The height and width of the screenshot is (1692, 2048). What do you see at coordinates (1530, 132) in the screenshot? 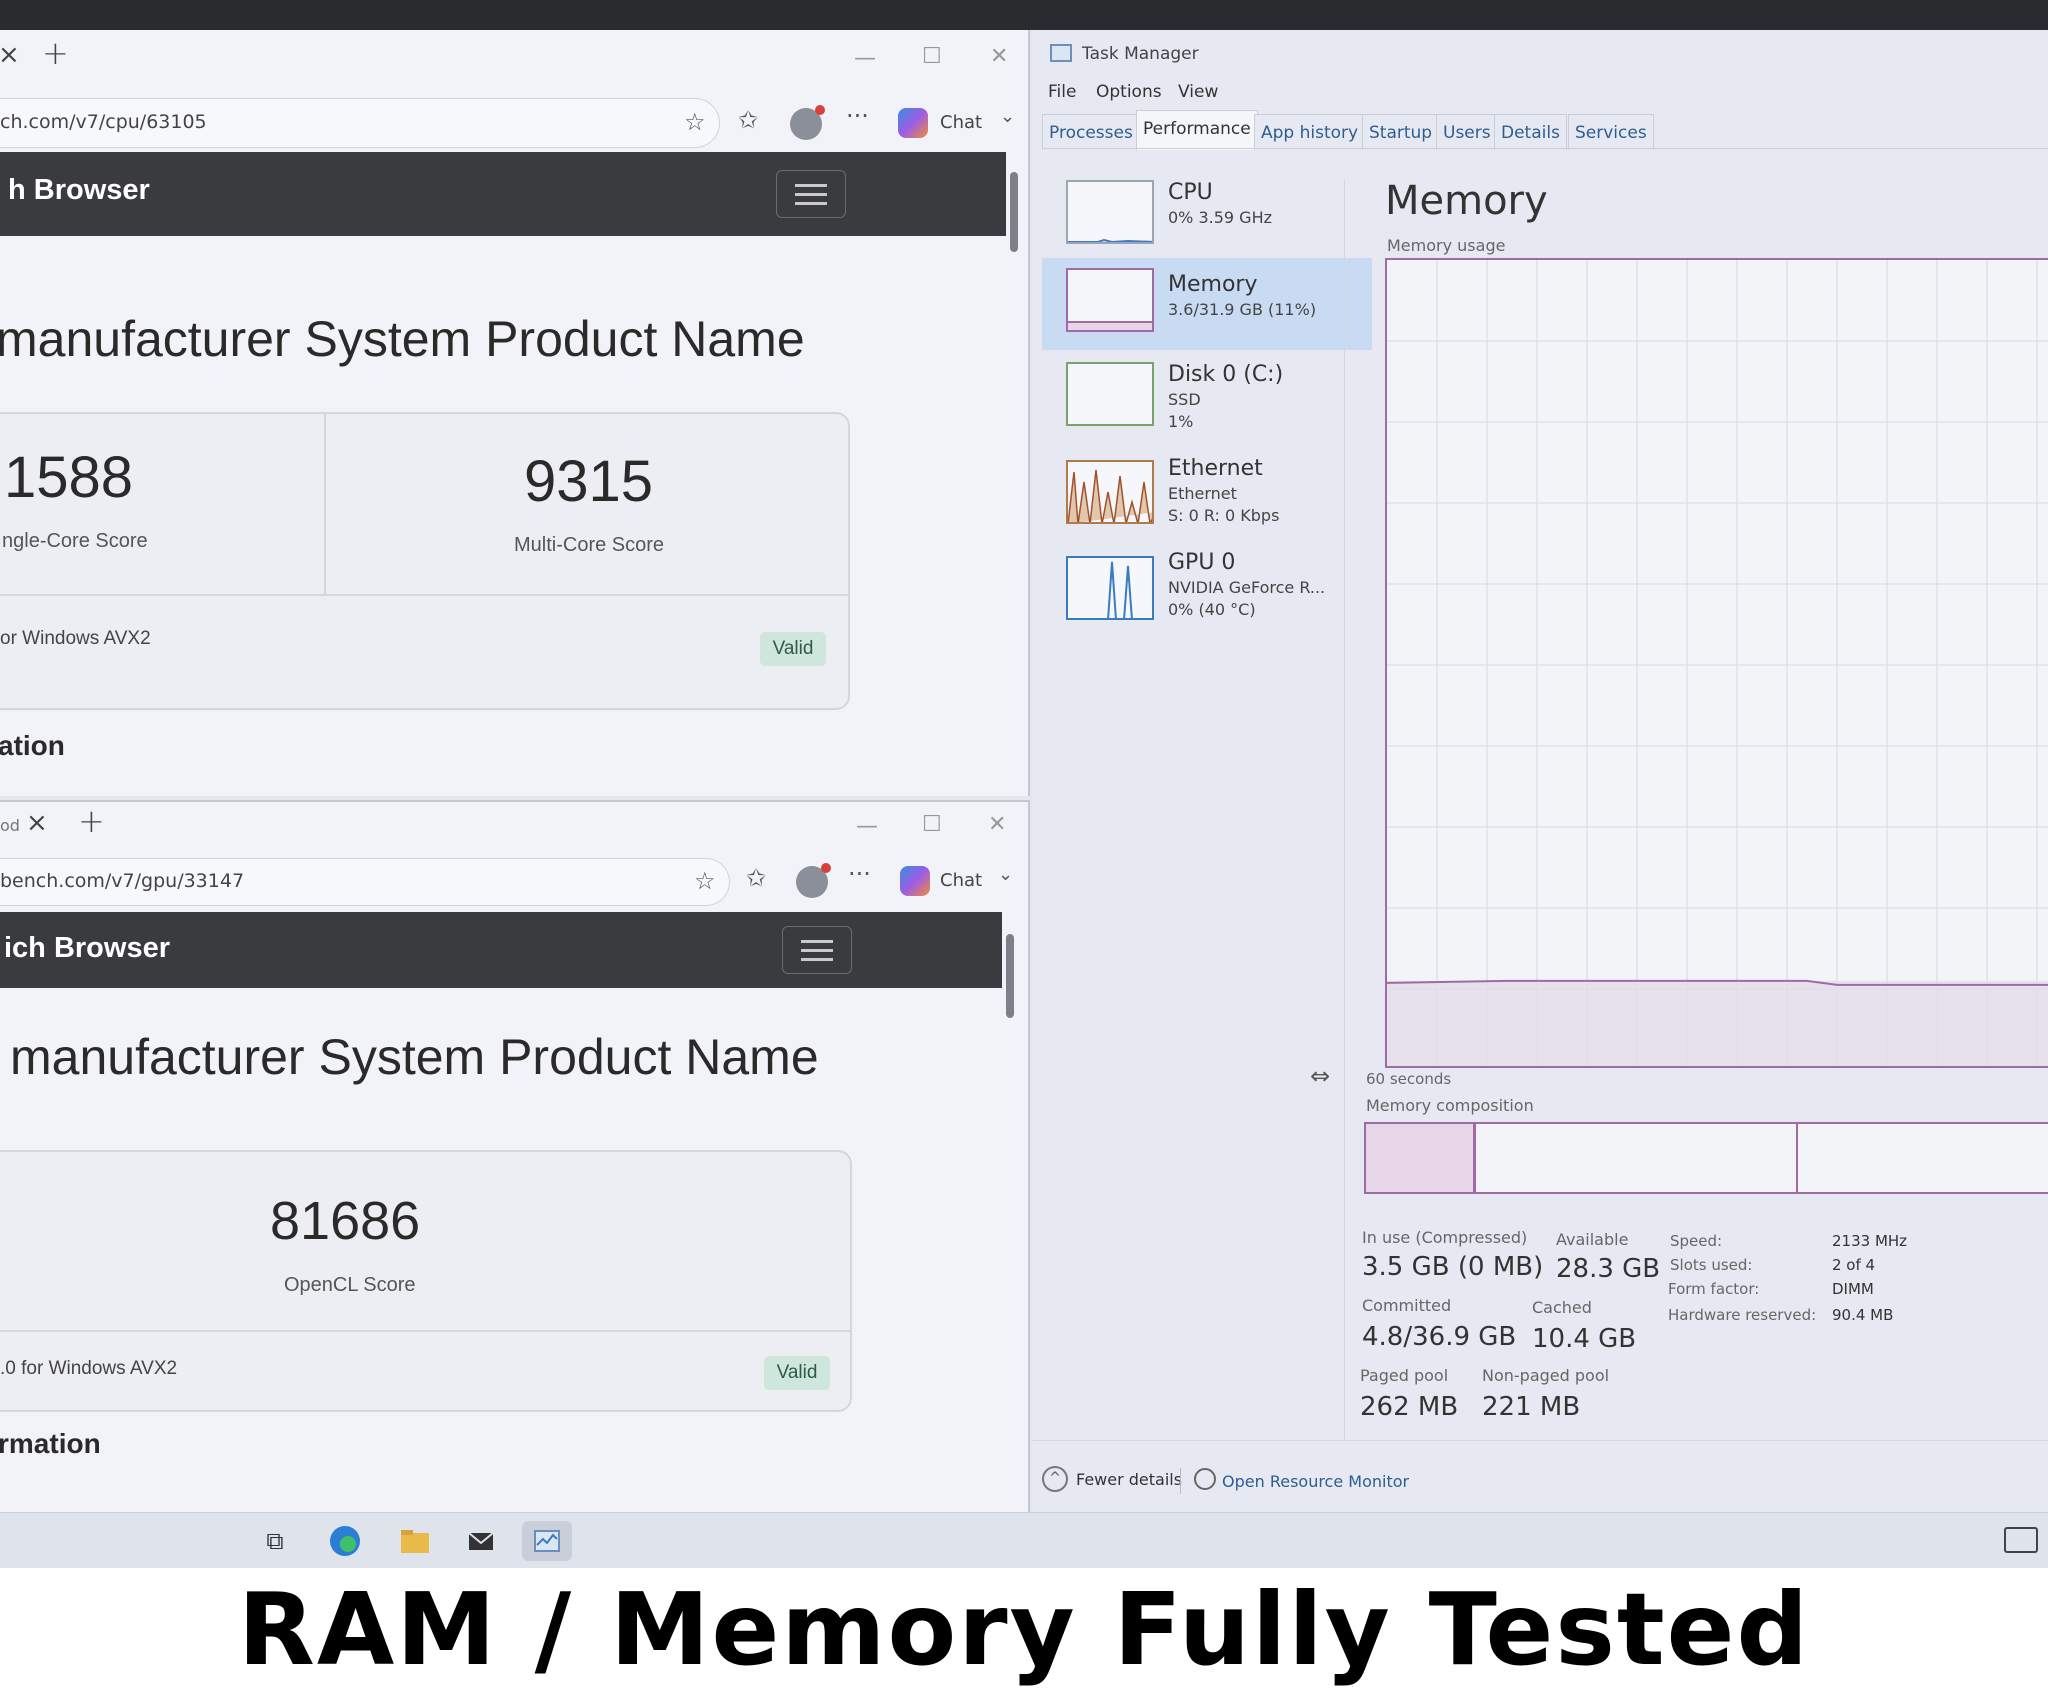
I see `tab-details: Details` at bounding box center [1530, 132].